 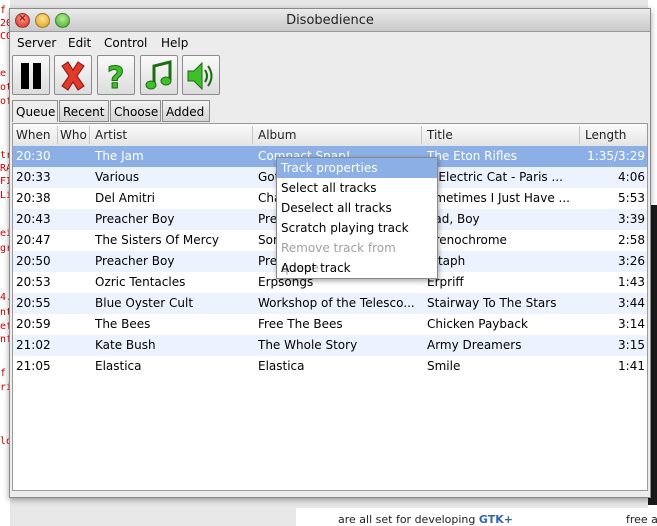 I want to click on context-menu-item: Select all tracks, so click(x=357, y=188).